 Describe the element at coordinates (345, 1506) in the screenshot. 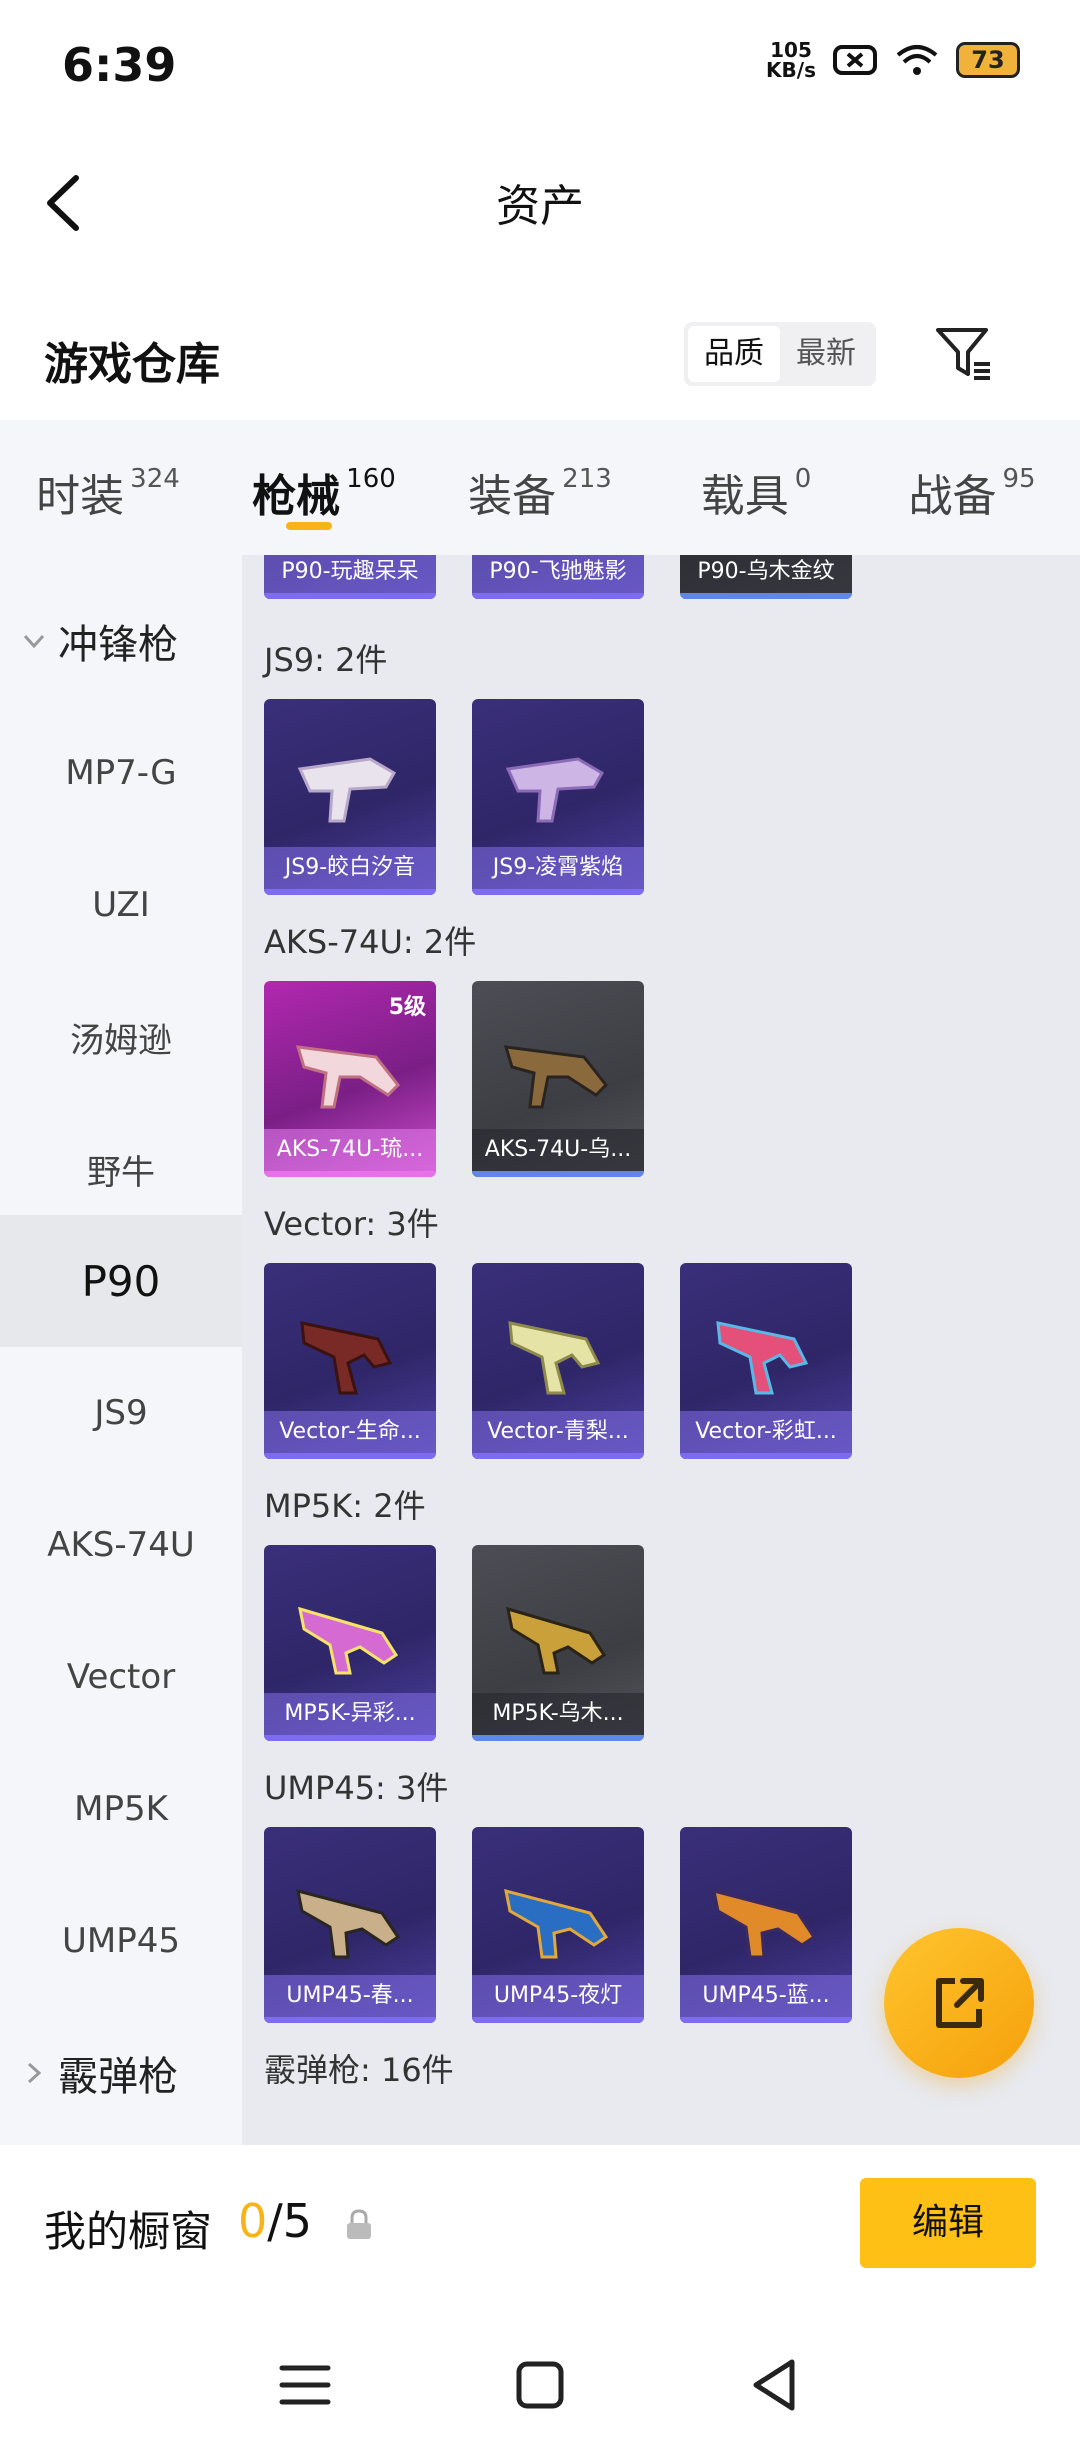

I see `group-title-mp5k: MP5K: 2件` at that location.